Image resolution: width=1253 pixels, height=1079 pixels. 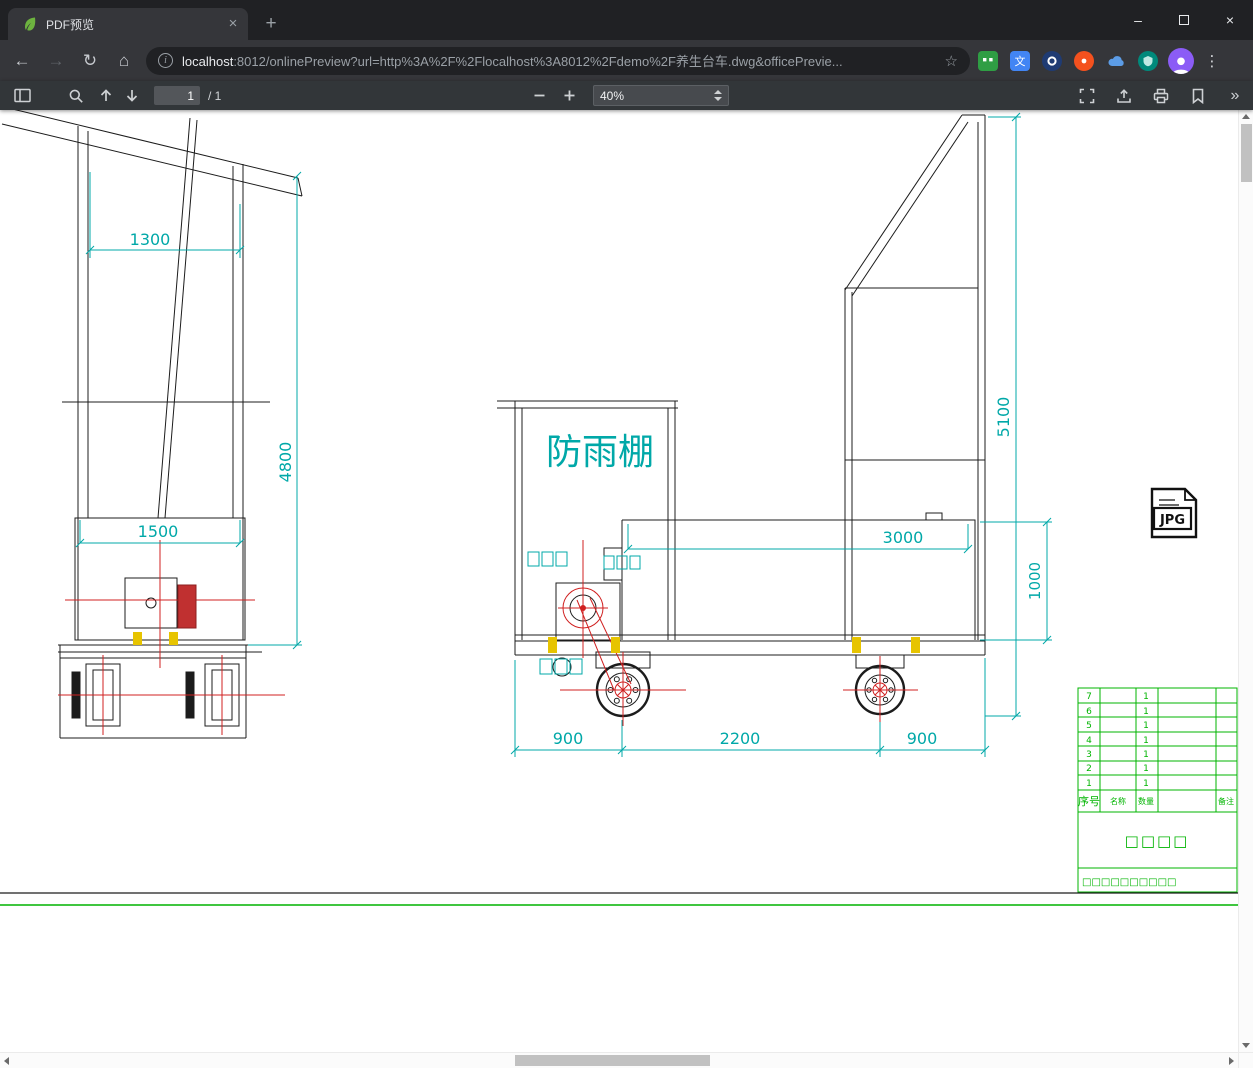 What do you see at coordinates (612, 95) in the screenshot?
I see `zoom-value: 40%` at bounding box center [612, 95].